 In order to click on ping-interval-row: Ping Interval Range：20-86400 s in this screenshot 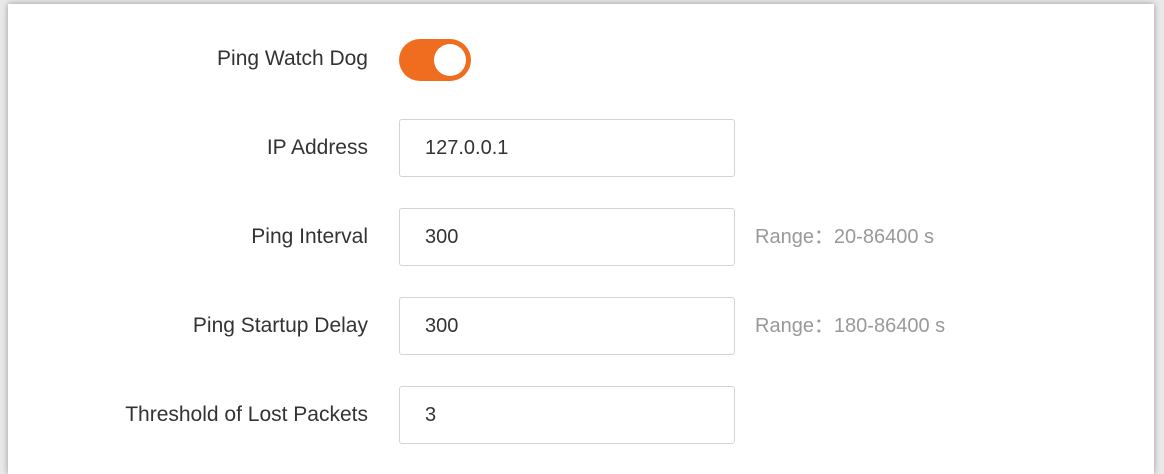, I will do `click(581, 237)`.